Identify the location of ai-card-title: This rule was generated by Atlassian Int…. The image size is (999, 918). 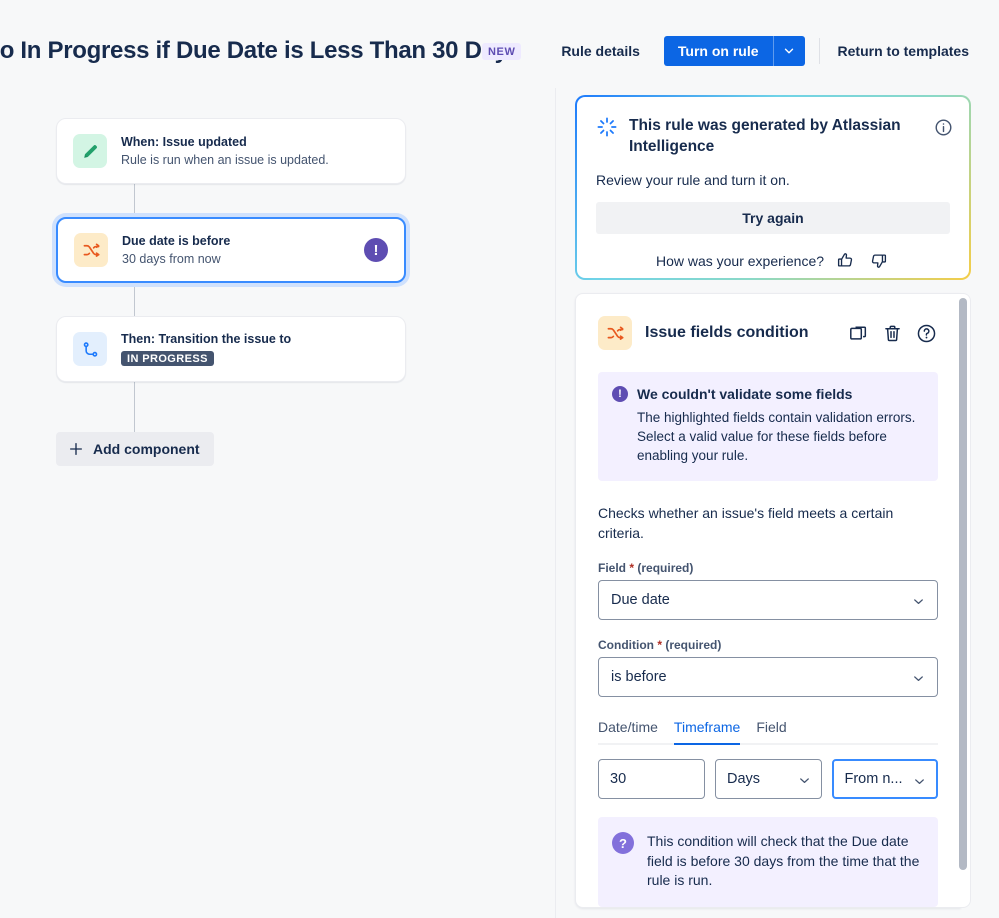
(765, 136).